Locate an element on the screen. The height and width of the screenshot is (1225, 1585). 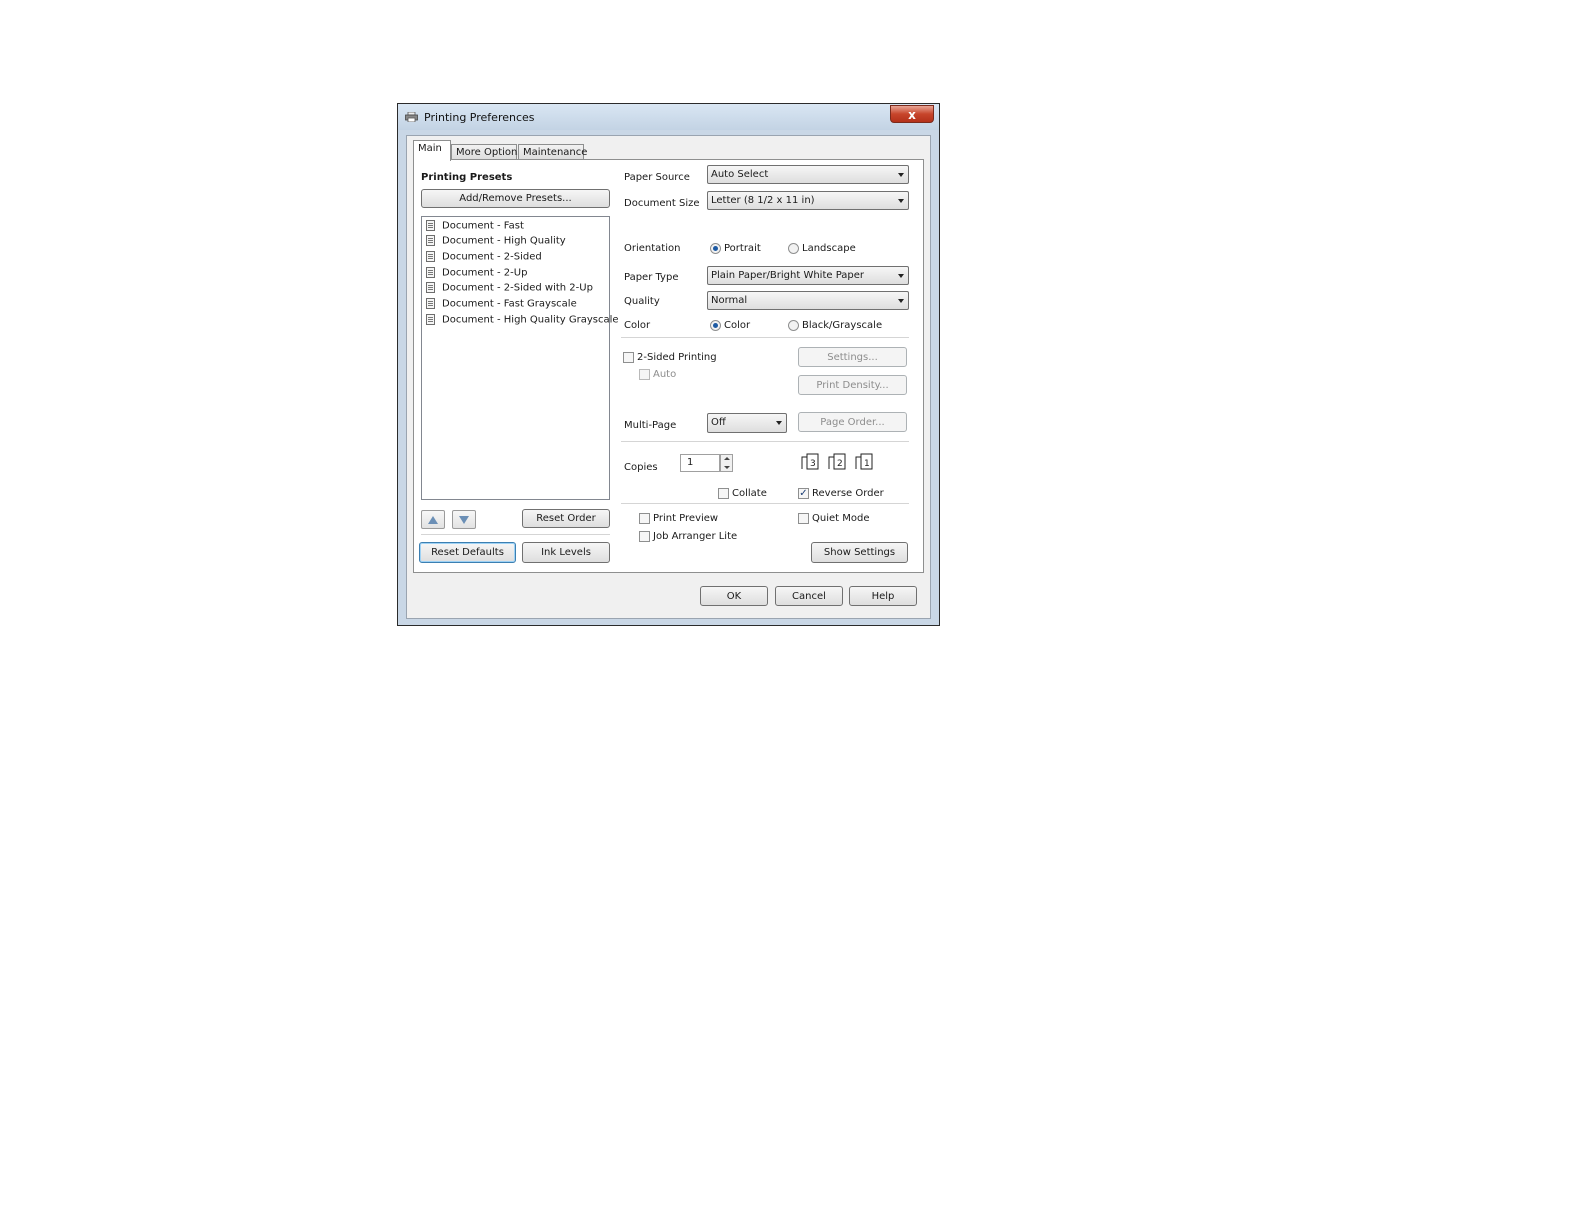
landscape-label: Landscape is located at coordinates (829, 248).